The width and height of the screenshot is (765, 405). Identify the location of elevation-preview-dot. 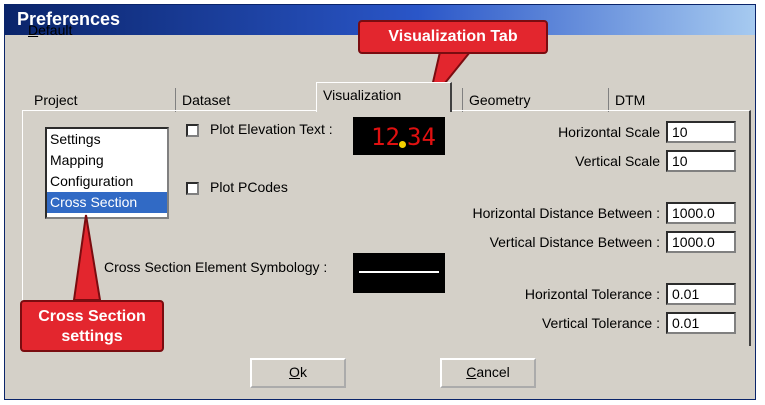
(402, 144).